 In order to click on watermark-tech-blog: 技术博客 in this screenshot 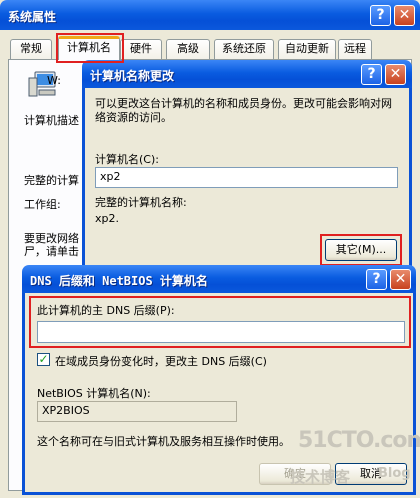, I will do `click(320, 477)`.